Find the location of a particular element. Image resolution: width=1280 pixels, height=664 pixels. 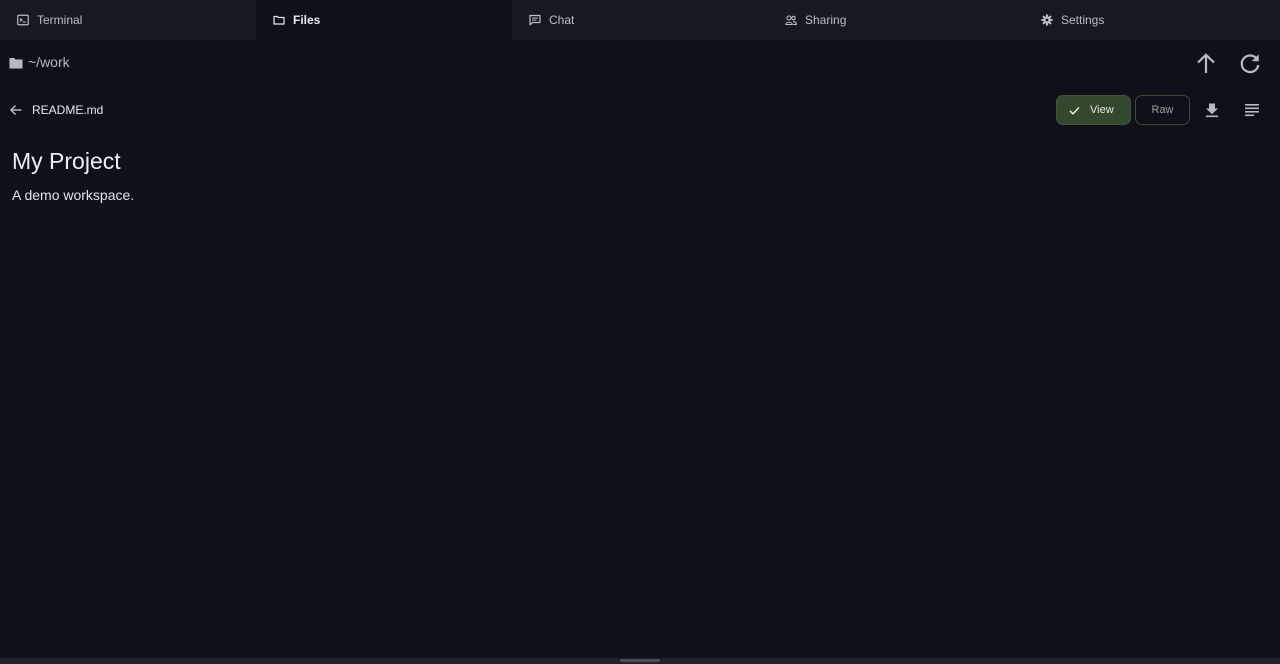

bottom-panel-bar is located at coordinates (640, 661).